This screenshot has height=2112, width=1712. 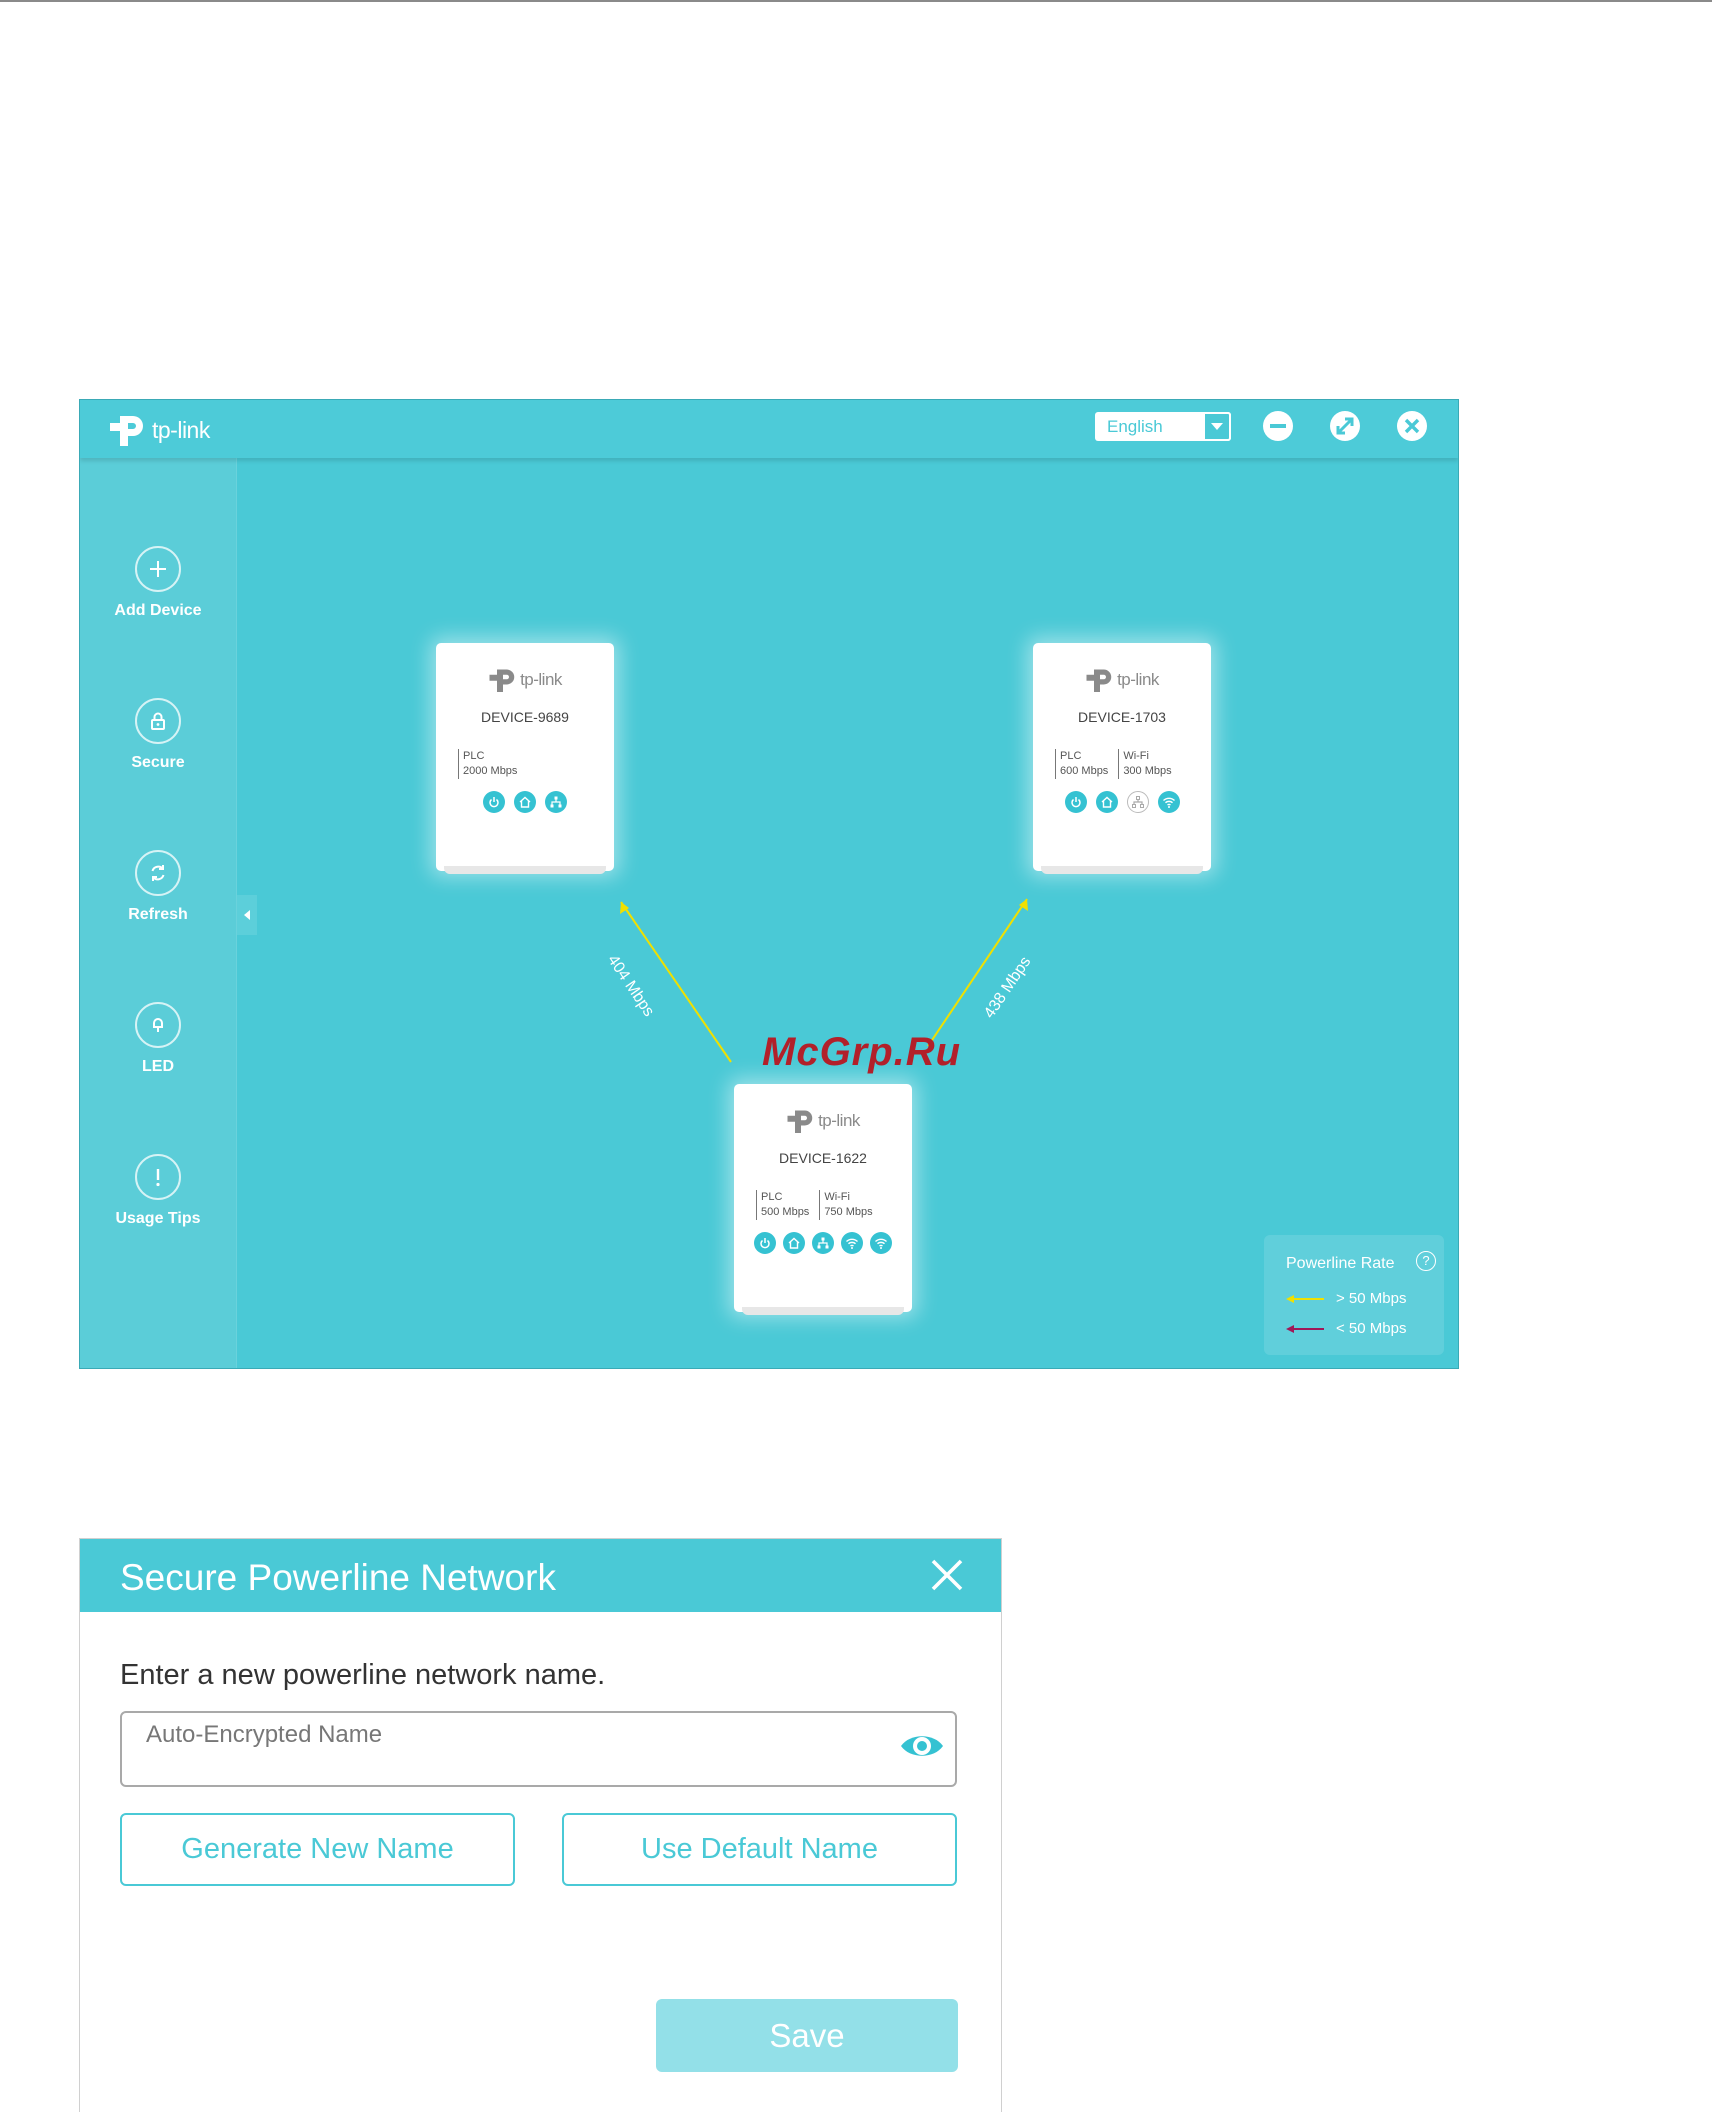 What do you see at coordinates (363, 1675) in the screenshot?
I see `dialog-prompt: Enter a new powerline network name.` at bounding box center [363, 1675].